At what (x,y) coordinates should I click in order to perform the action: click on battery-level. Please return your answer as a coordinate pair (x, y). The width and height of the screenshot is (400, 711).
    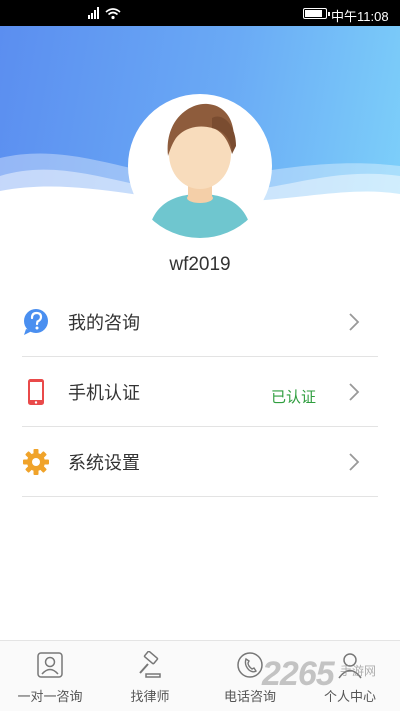
    Looking at the image, I should click on (313, 13).